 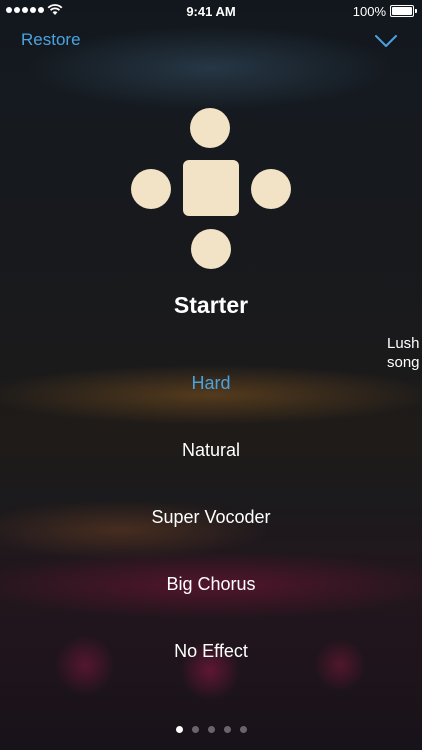 What do you see at coordinates (210, 128) in the screenshot?
I see `dpad-top-circle` at bounding box center [210, 128].